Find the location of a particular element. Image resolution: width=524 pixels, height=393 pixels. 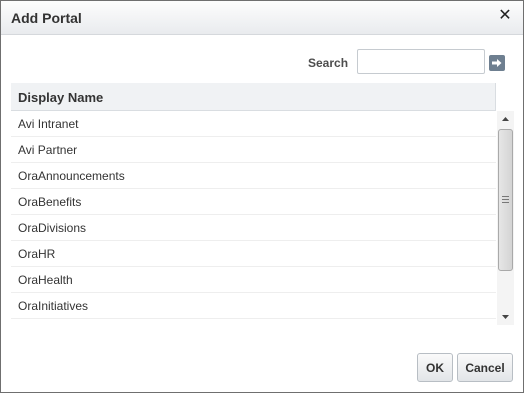

scroll-down-icon is located at coordinates (505, 317).